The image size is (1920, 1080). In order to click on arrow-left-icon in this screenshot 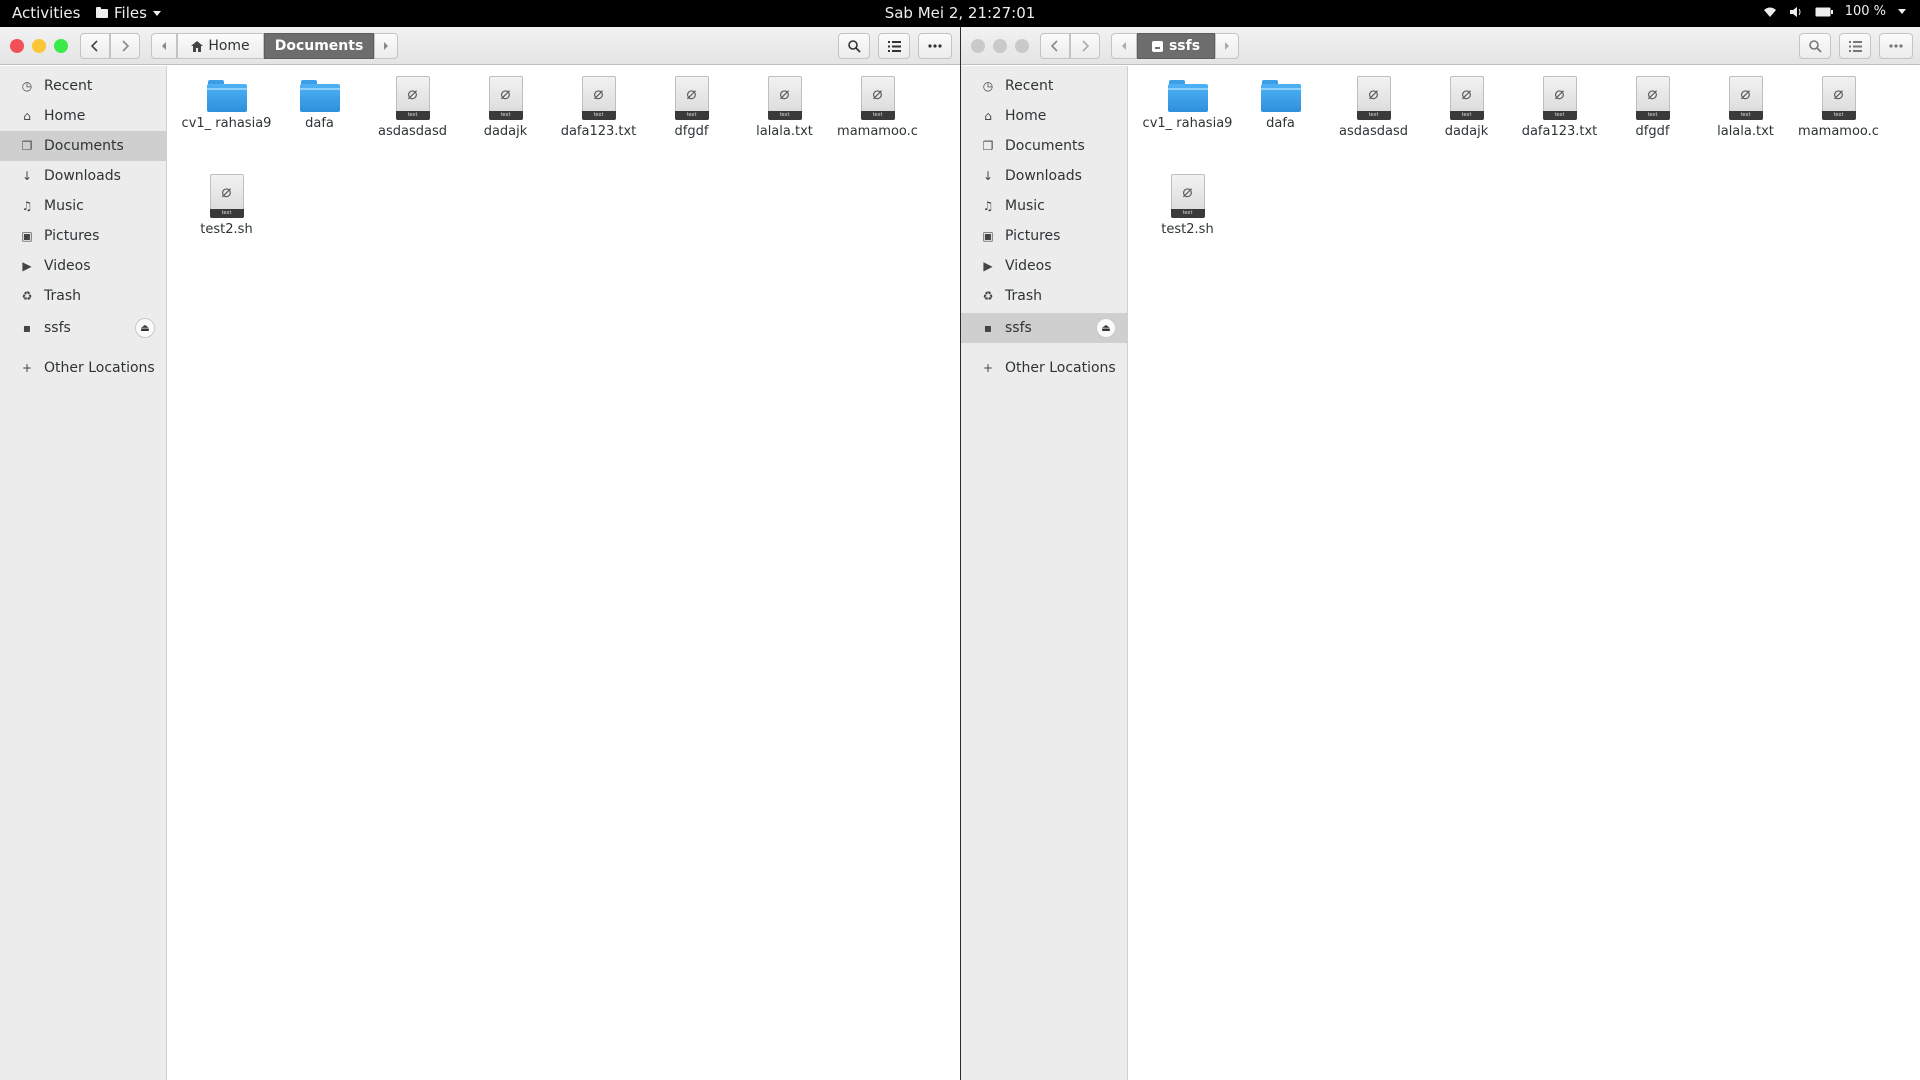, I will do `click(1124, 46)`.